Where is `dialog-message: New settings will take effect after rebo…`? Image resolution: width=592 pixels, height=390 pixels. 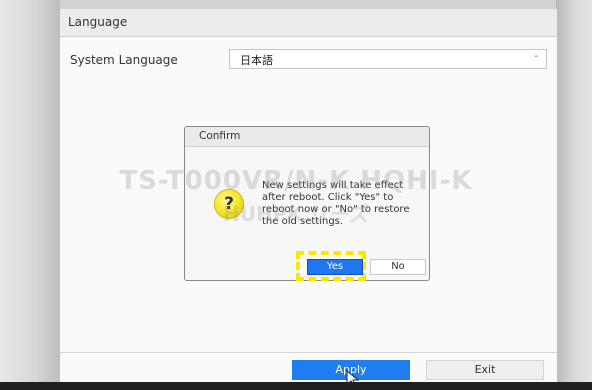 dialog-message: New settings will take effect after rebo… is located at coordinates (336, 203).